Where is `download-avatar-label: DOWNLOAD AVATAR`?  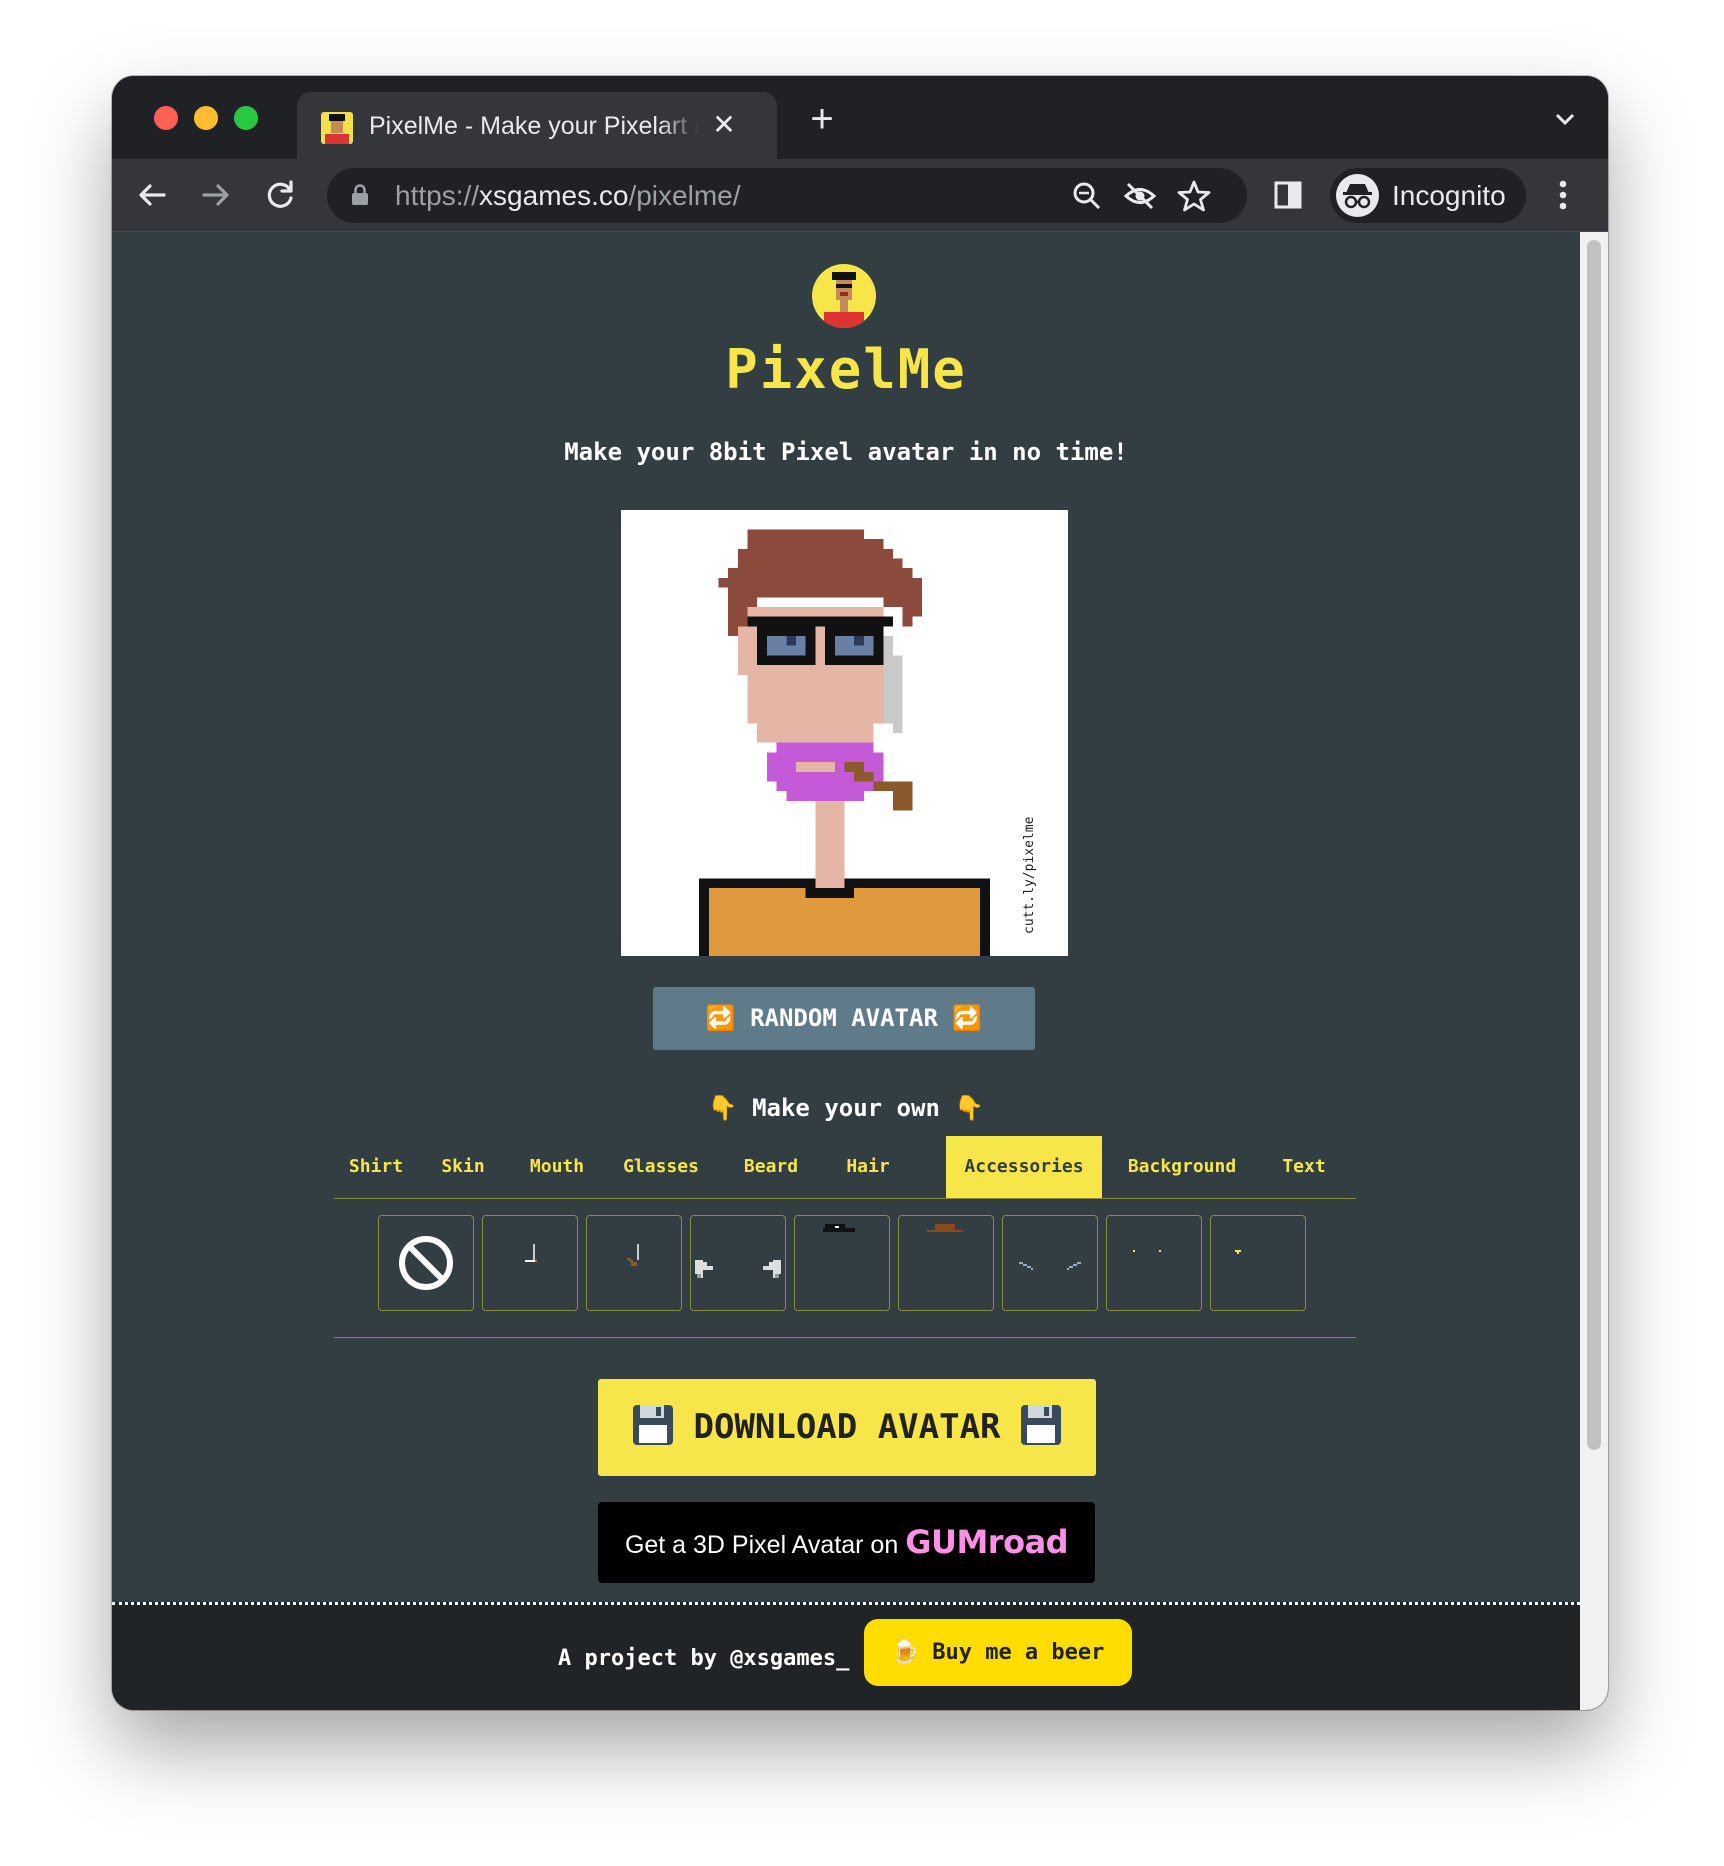 download-avatar-label: DOWNLOAD AVATAR is located at coordinates (847, 1427).